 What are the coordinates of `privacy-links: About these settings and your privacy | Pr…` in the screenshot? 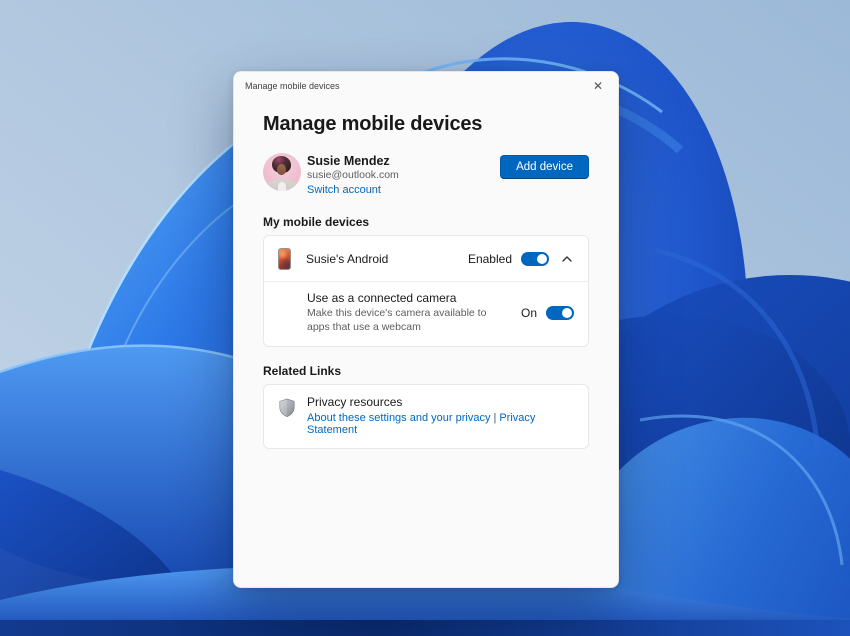 It's located at (440, 424).